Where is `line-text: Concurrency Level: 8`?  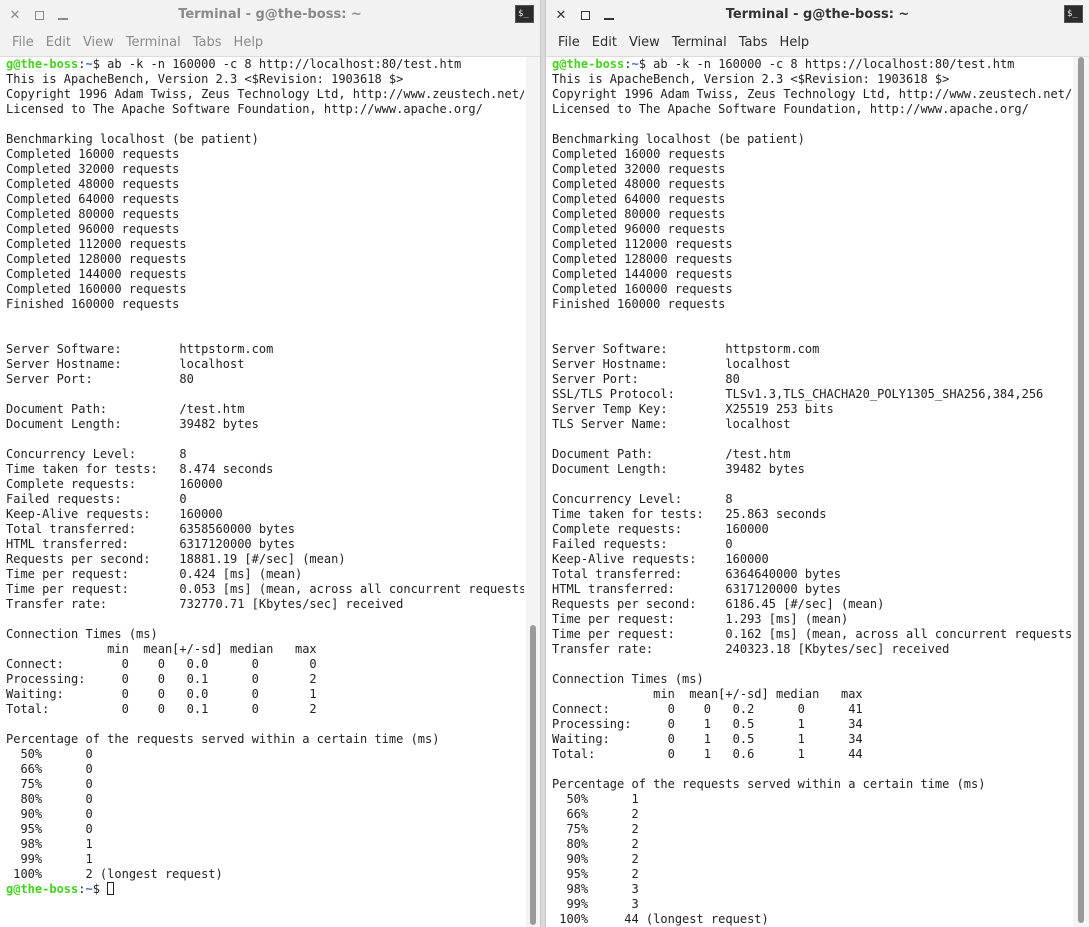
line-text: Concurrency Level: 8 is located at coordinates (642, 499).